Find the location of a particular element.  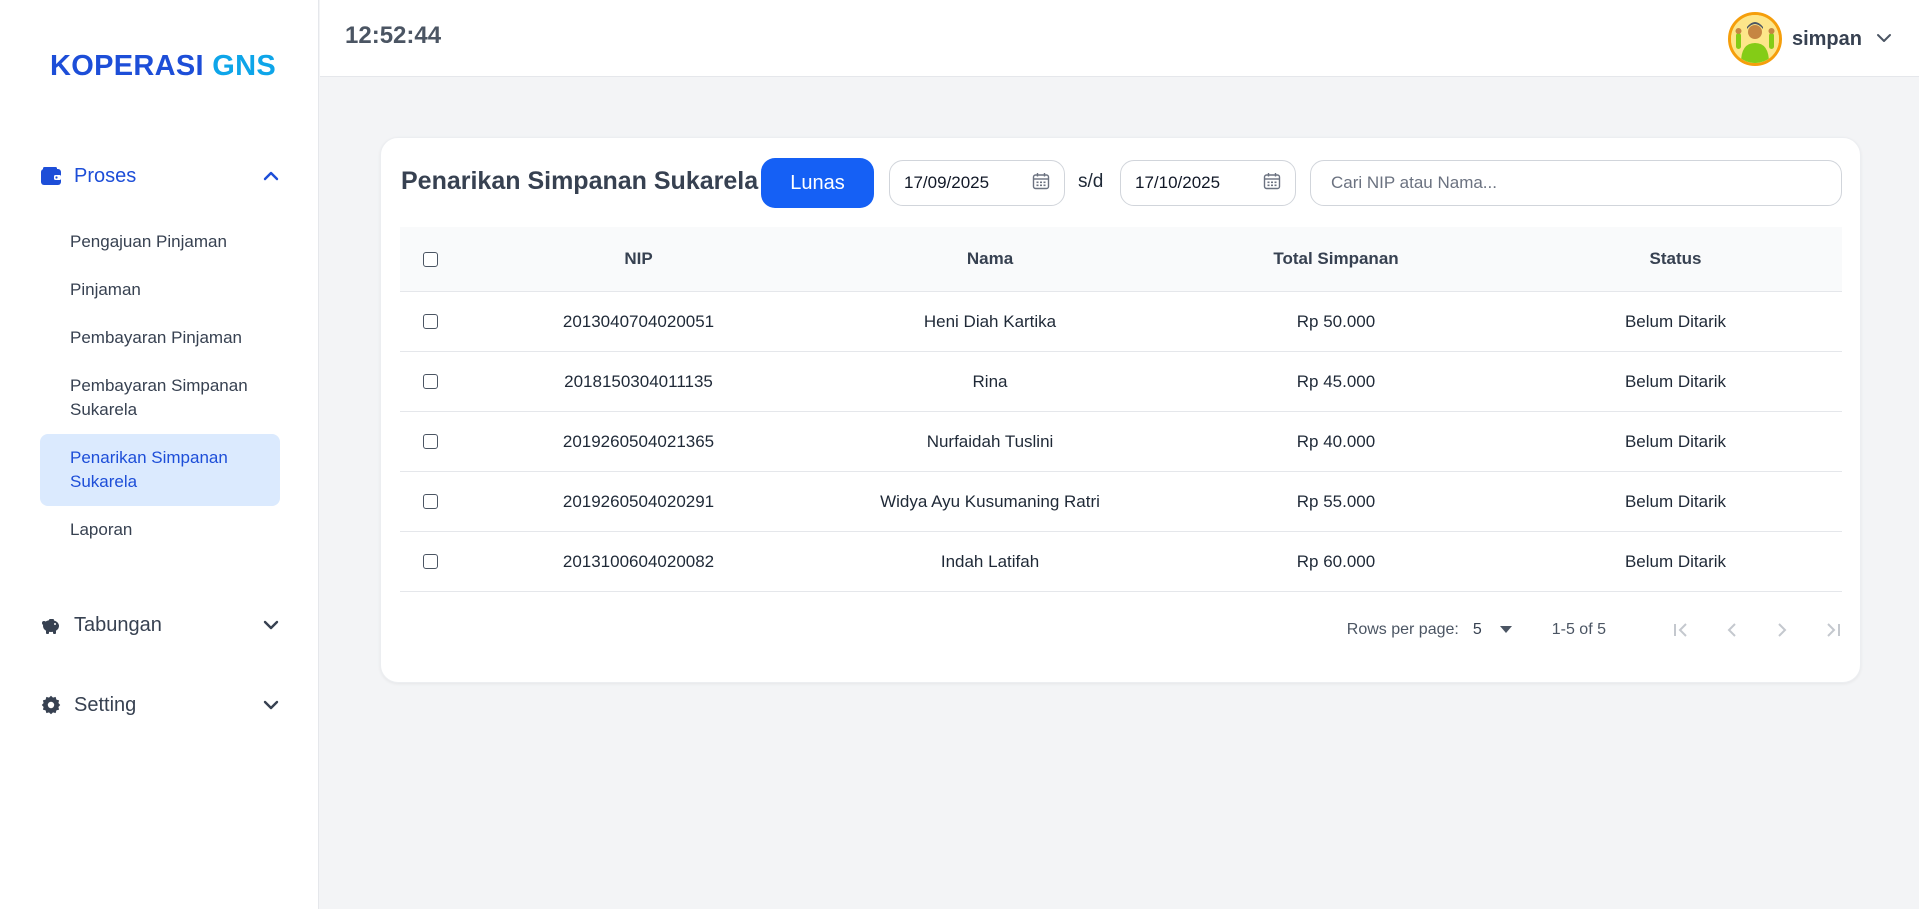

column-header-nip: NIP is located at coordinates (638, 259).